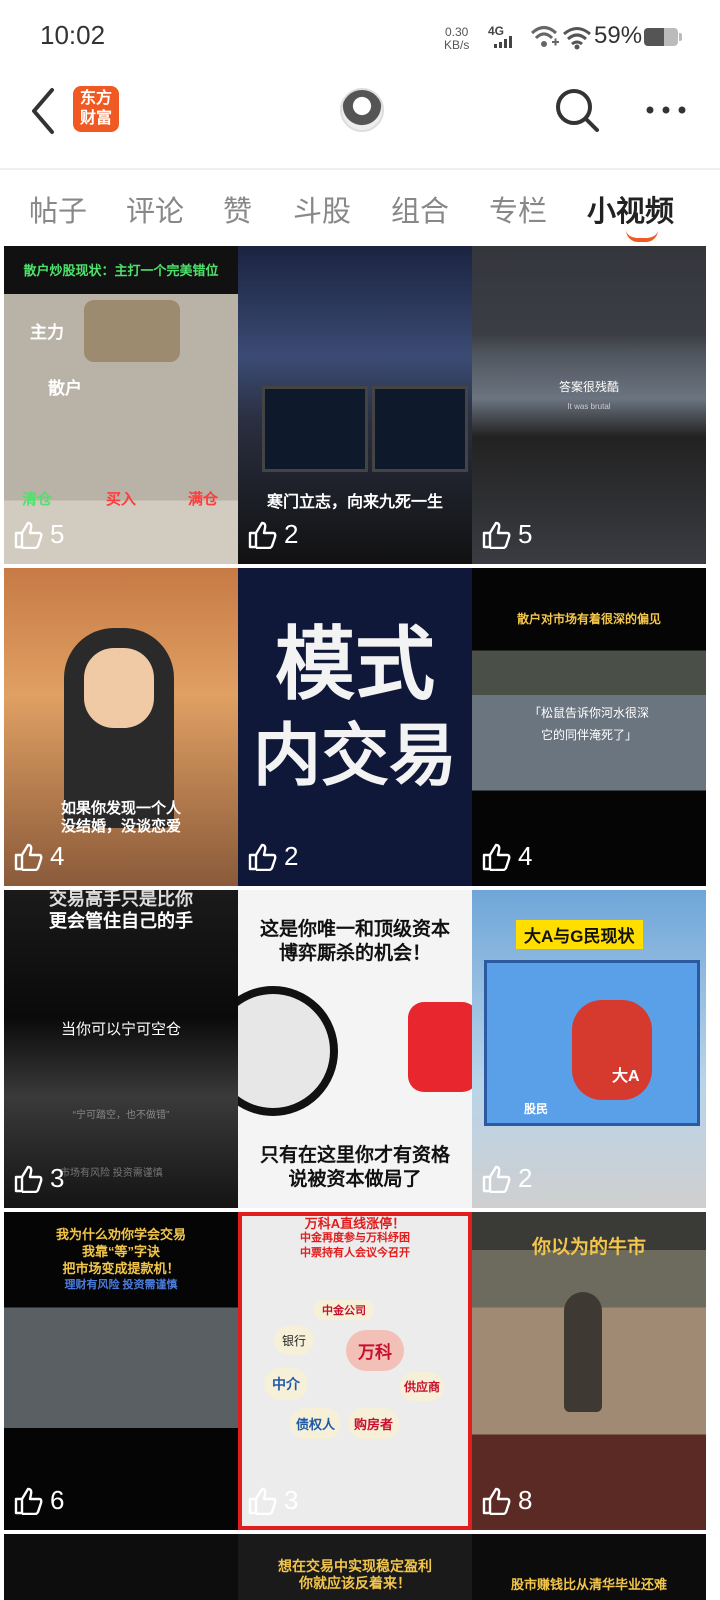  What do you see at coordinates (65, 388) in the screenshot?
I see `label-retail: 散户` at bounding box center [65, 388].